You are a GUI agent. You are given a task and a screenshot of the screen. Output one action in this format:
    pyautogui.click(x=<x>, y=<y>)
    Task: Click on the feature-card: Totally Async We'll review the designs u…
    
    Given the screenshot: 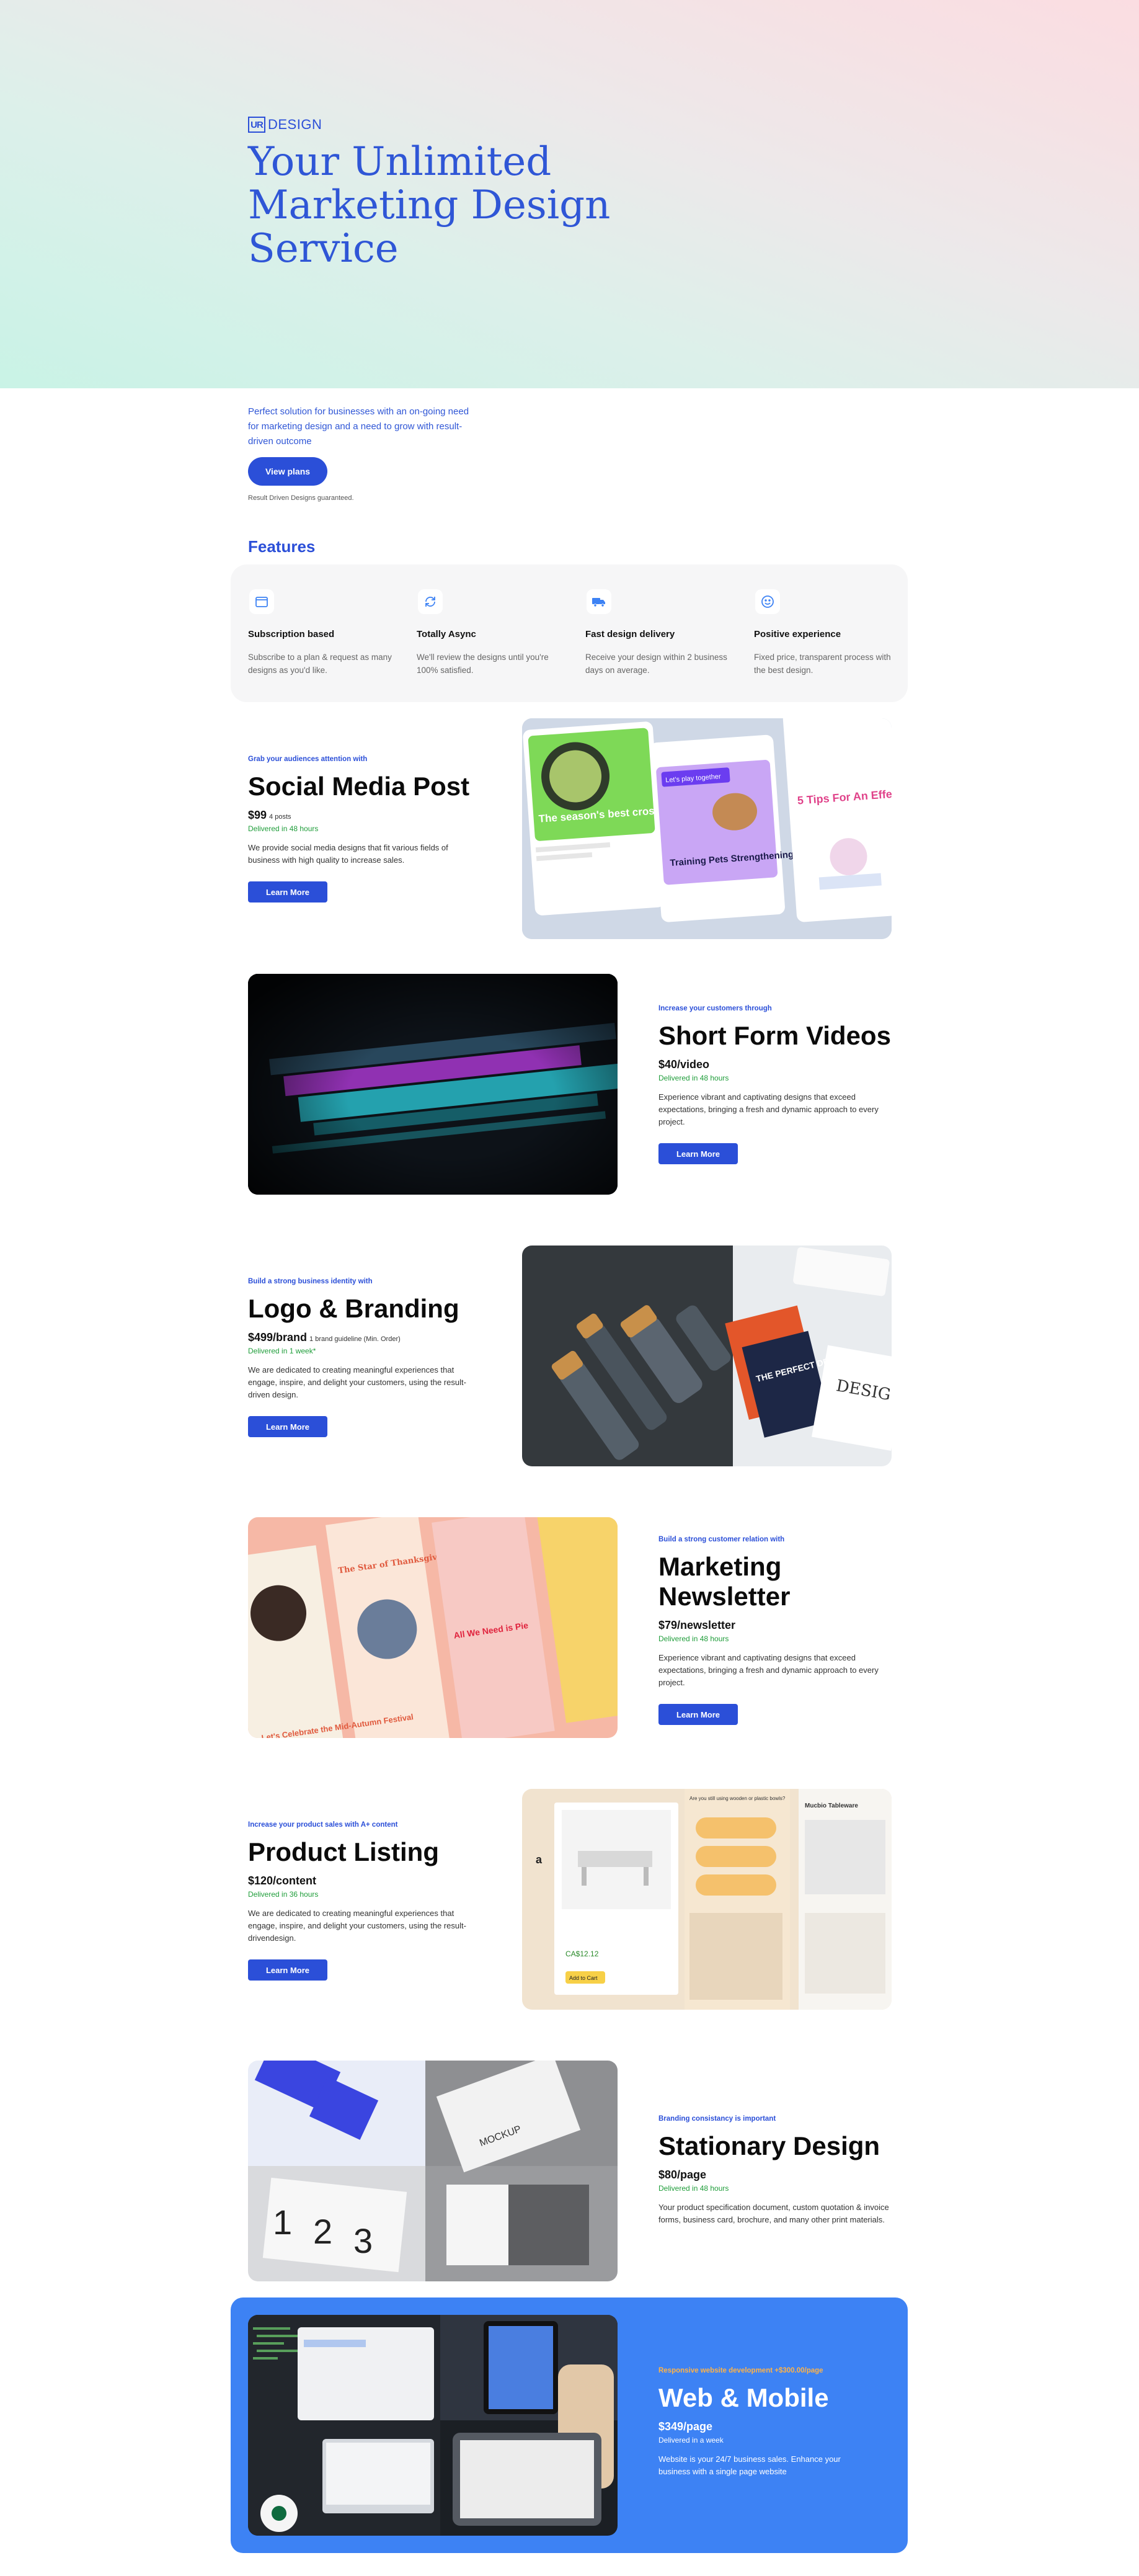 What is the action you would take?
    pyautogui.click(x=491, y=633)
    